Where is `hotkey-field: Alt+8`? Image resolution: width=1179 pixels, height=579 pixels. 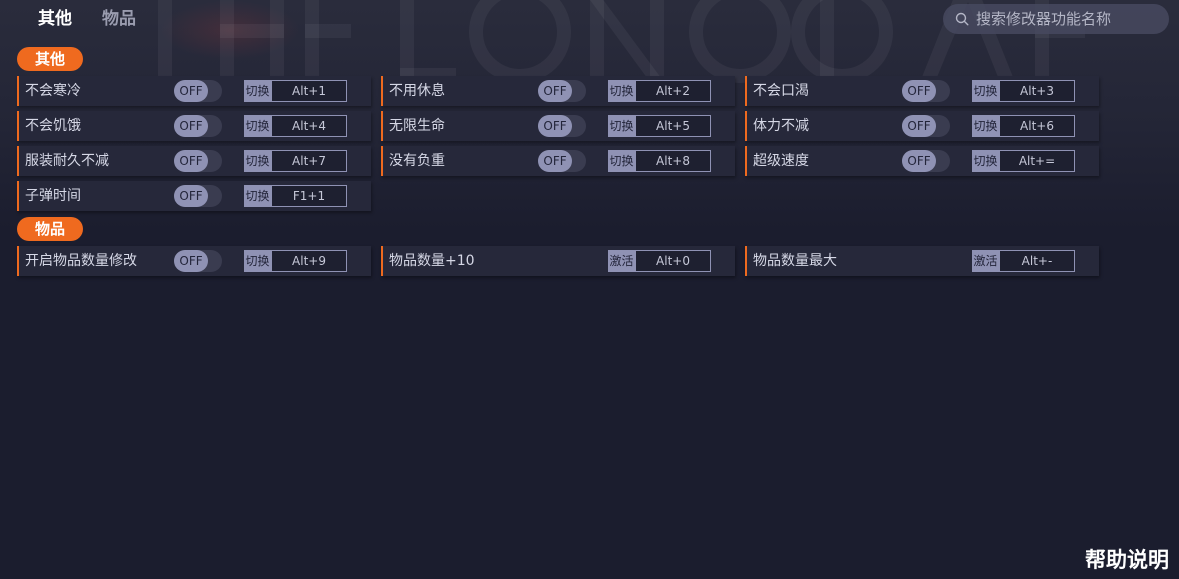 hotkey-field: Alt+8 is located at coordinates (673, 161).